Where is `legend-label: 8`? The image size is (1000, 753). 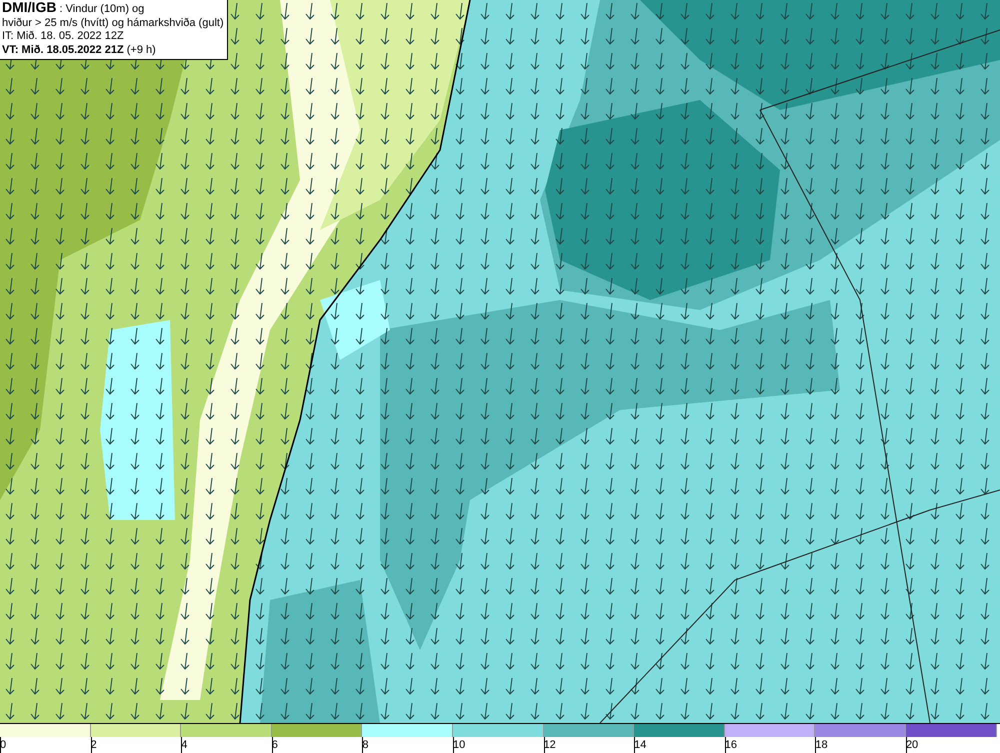 legend-label: 8 is located at coordinates (365, 745).